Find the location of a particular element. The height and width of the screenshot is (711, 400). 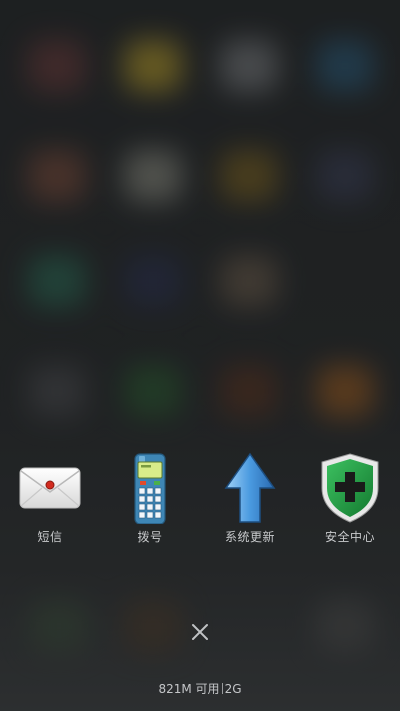

envelope-icon is located at coordinates (50, 488).